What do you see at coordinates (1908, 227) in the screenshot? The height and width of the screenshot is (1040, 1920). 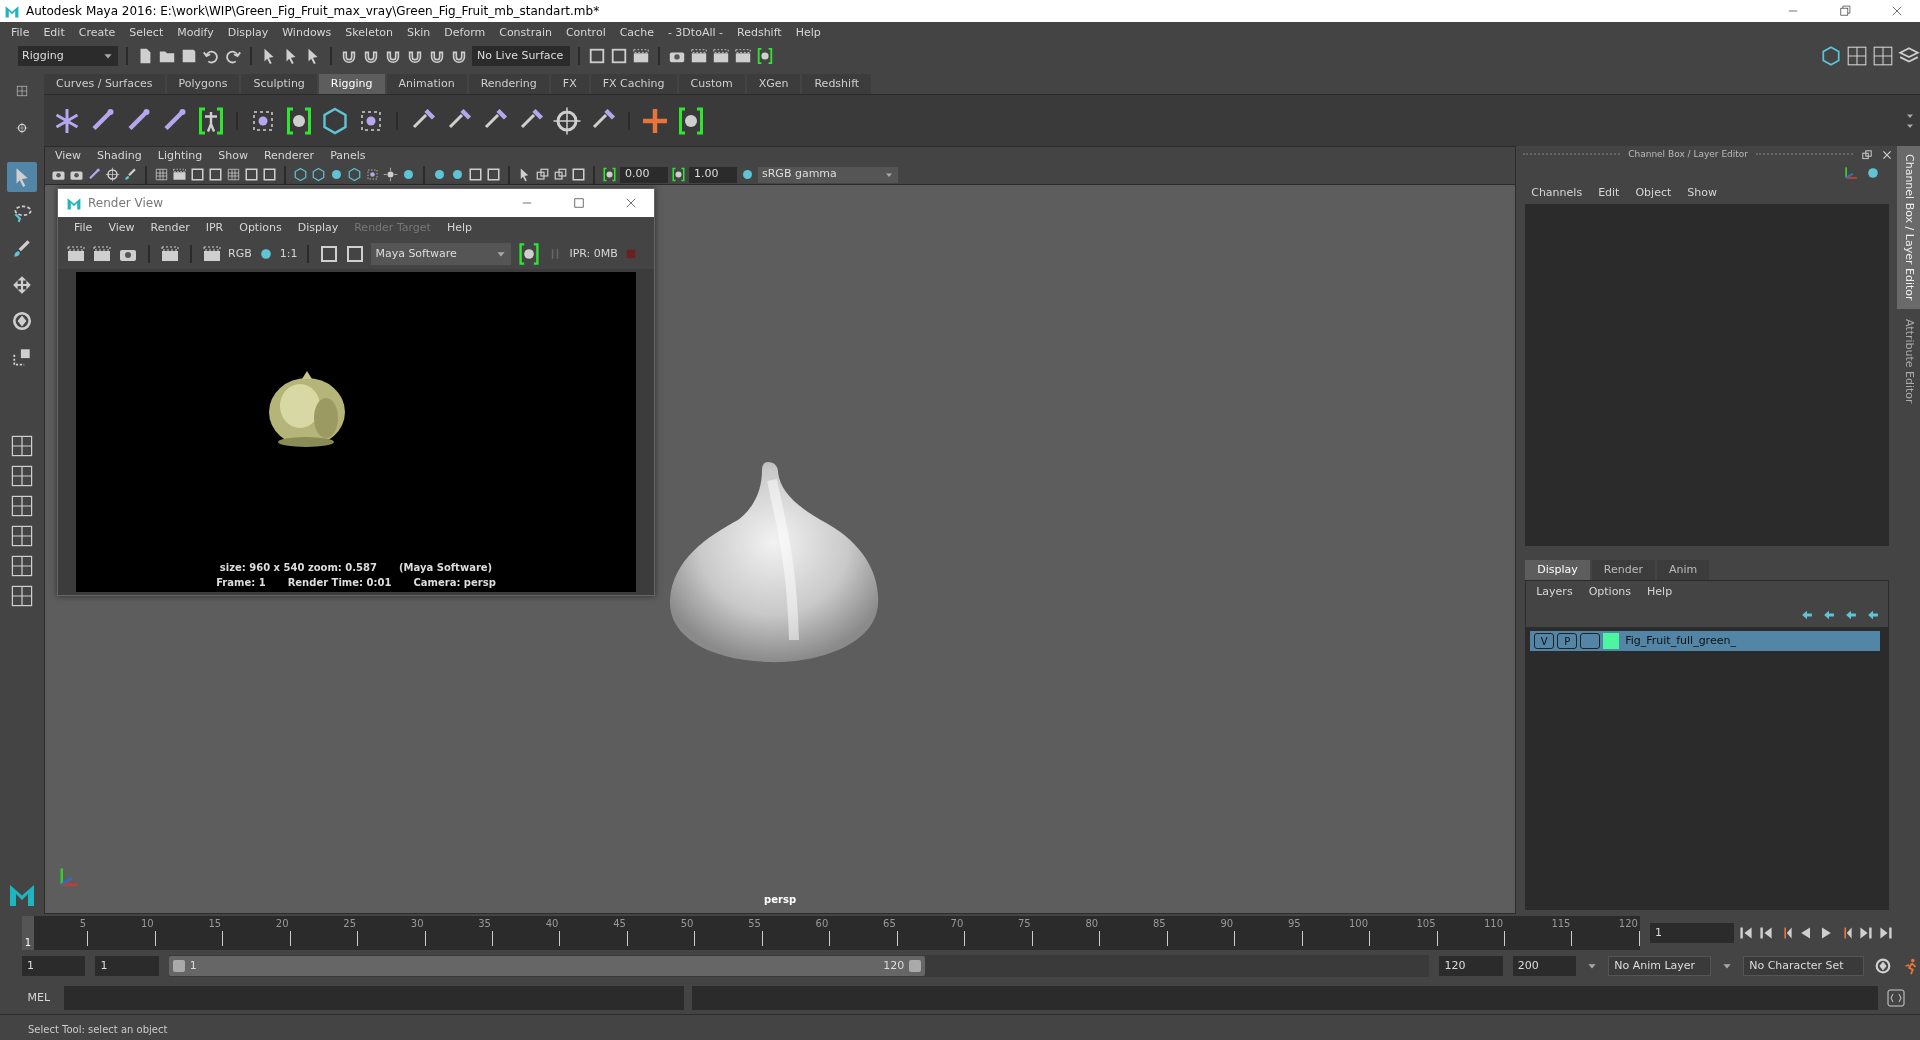 I see `side-tab: Channel Box / Layer Editor` at bounding box center [1908, 227].